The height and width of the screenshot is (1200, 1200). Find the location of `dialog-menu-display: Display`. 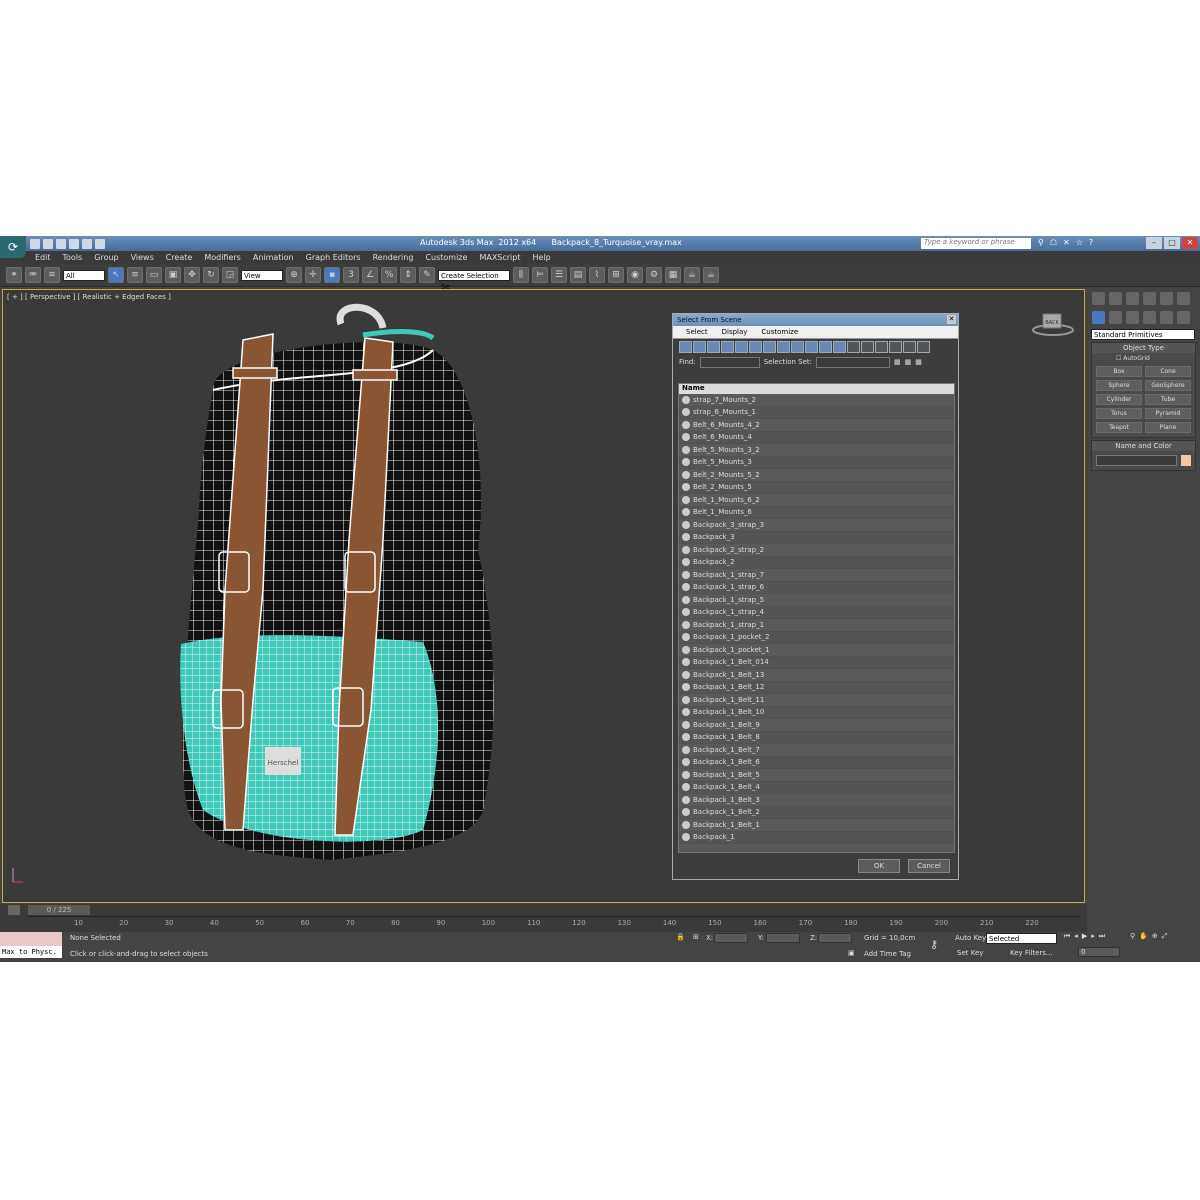

dialog-menu-display: Display is located at coordinates (735, 333).